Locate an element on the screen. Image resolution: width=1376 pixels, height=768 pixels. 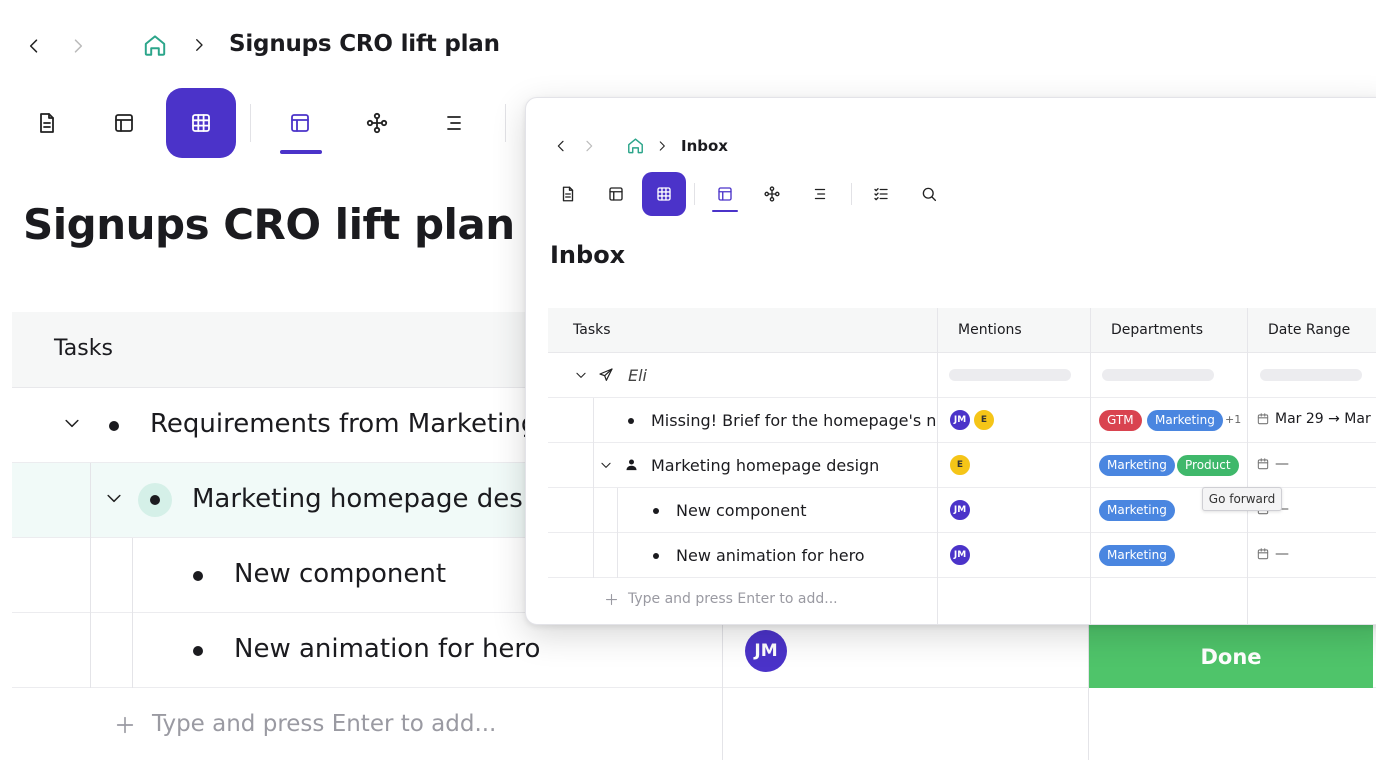
search-button is located at coordinates (929, 194).